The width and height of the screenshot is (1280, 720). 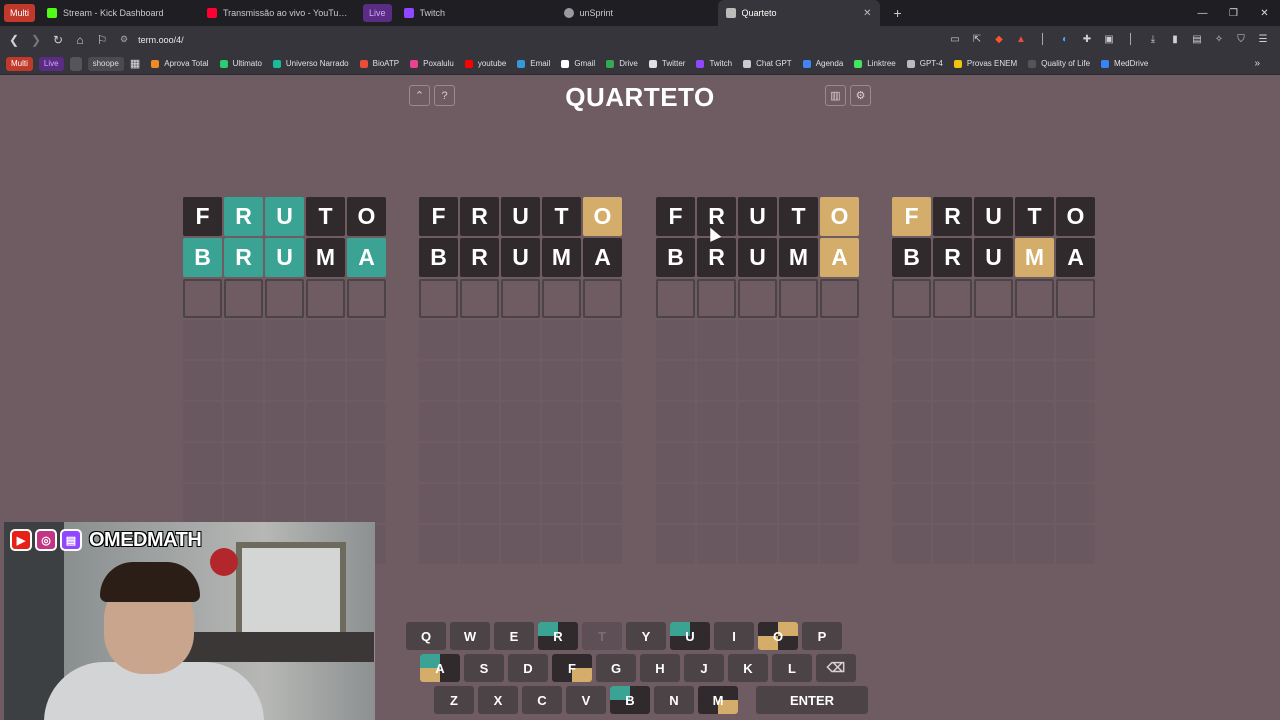 What do you see at coordinates (14, 40) in the screenshot?
I see `back-icon: ❮` at bounding box center [14, 40].